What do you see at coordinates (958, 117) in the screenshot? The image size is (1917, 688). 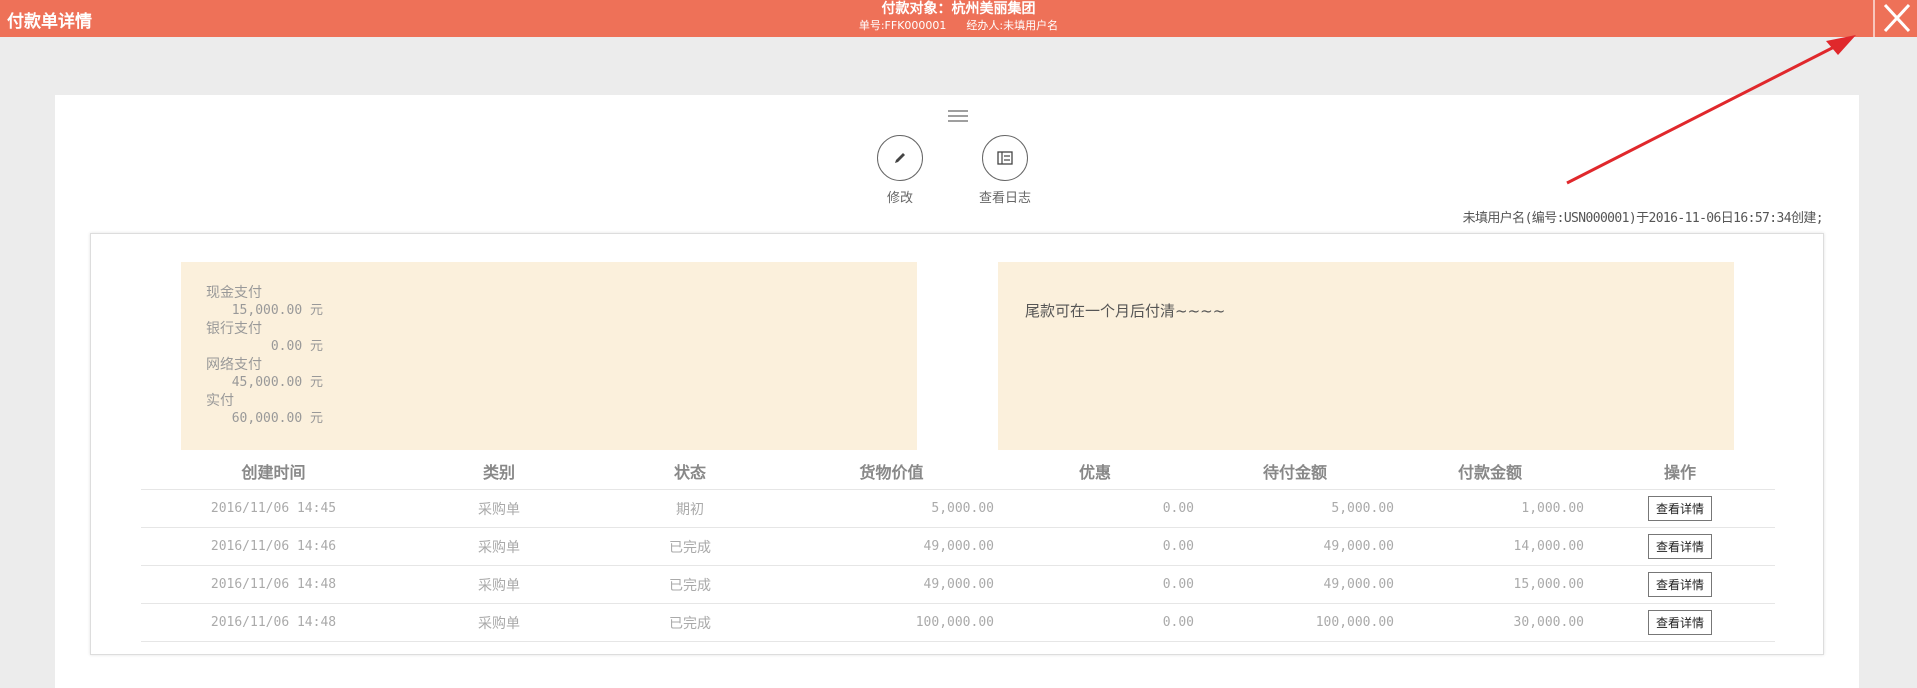 I see `menu-icon` at bounding box center [958, 117].